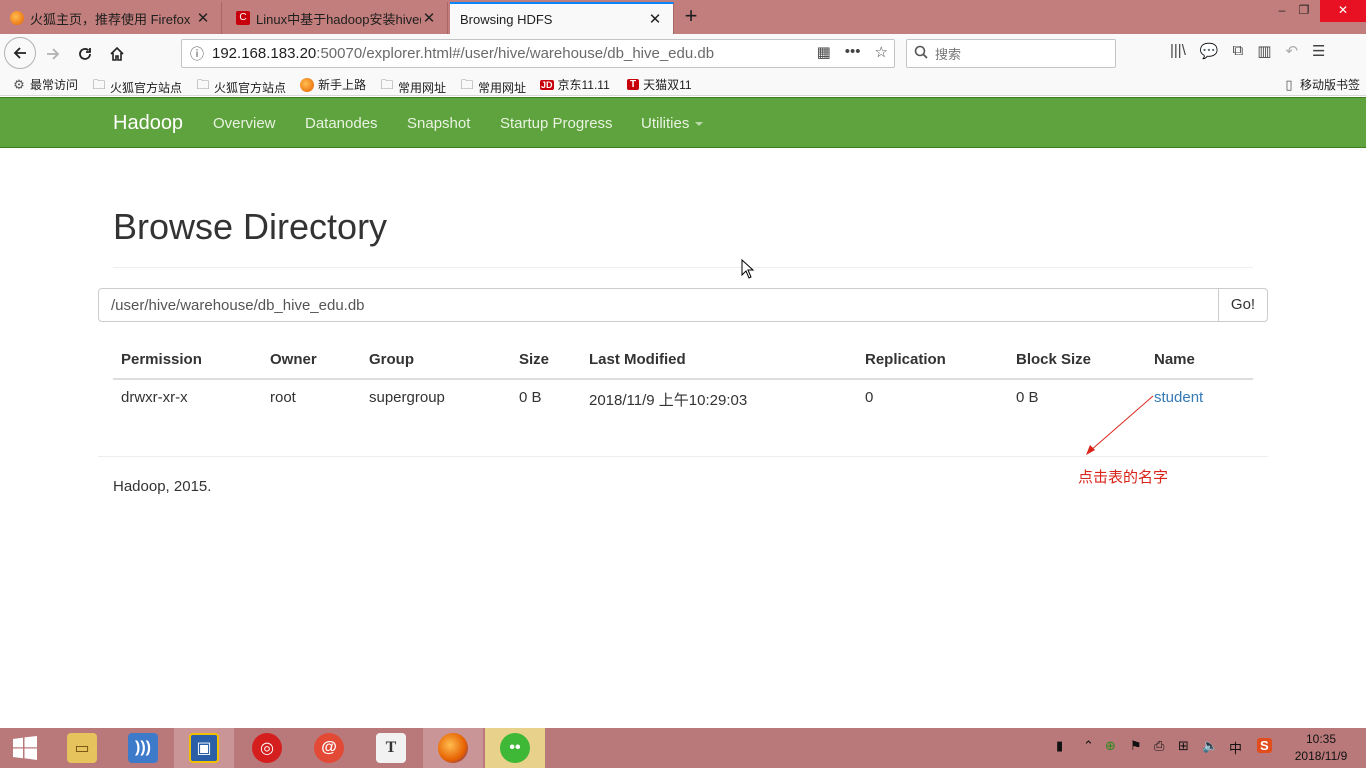  I want to click on bookmark-firefox-official-2: 🗀 火狐官方站点, so click(241, 87).